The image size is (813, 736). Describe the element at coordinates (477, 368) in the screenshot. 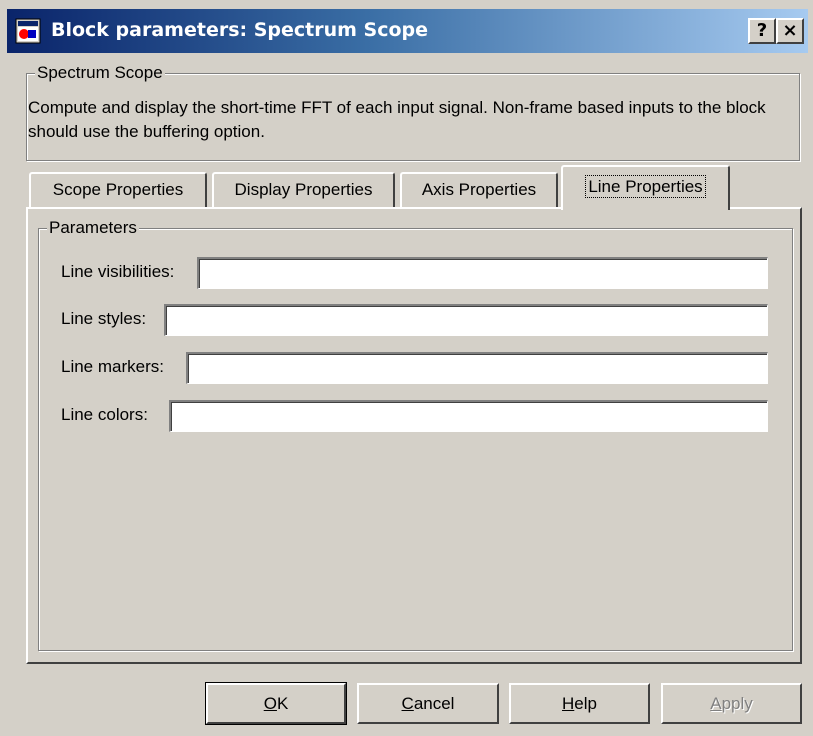

I see `line-markers-input` at that location.